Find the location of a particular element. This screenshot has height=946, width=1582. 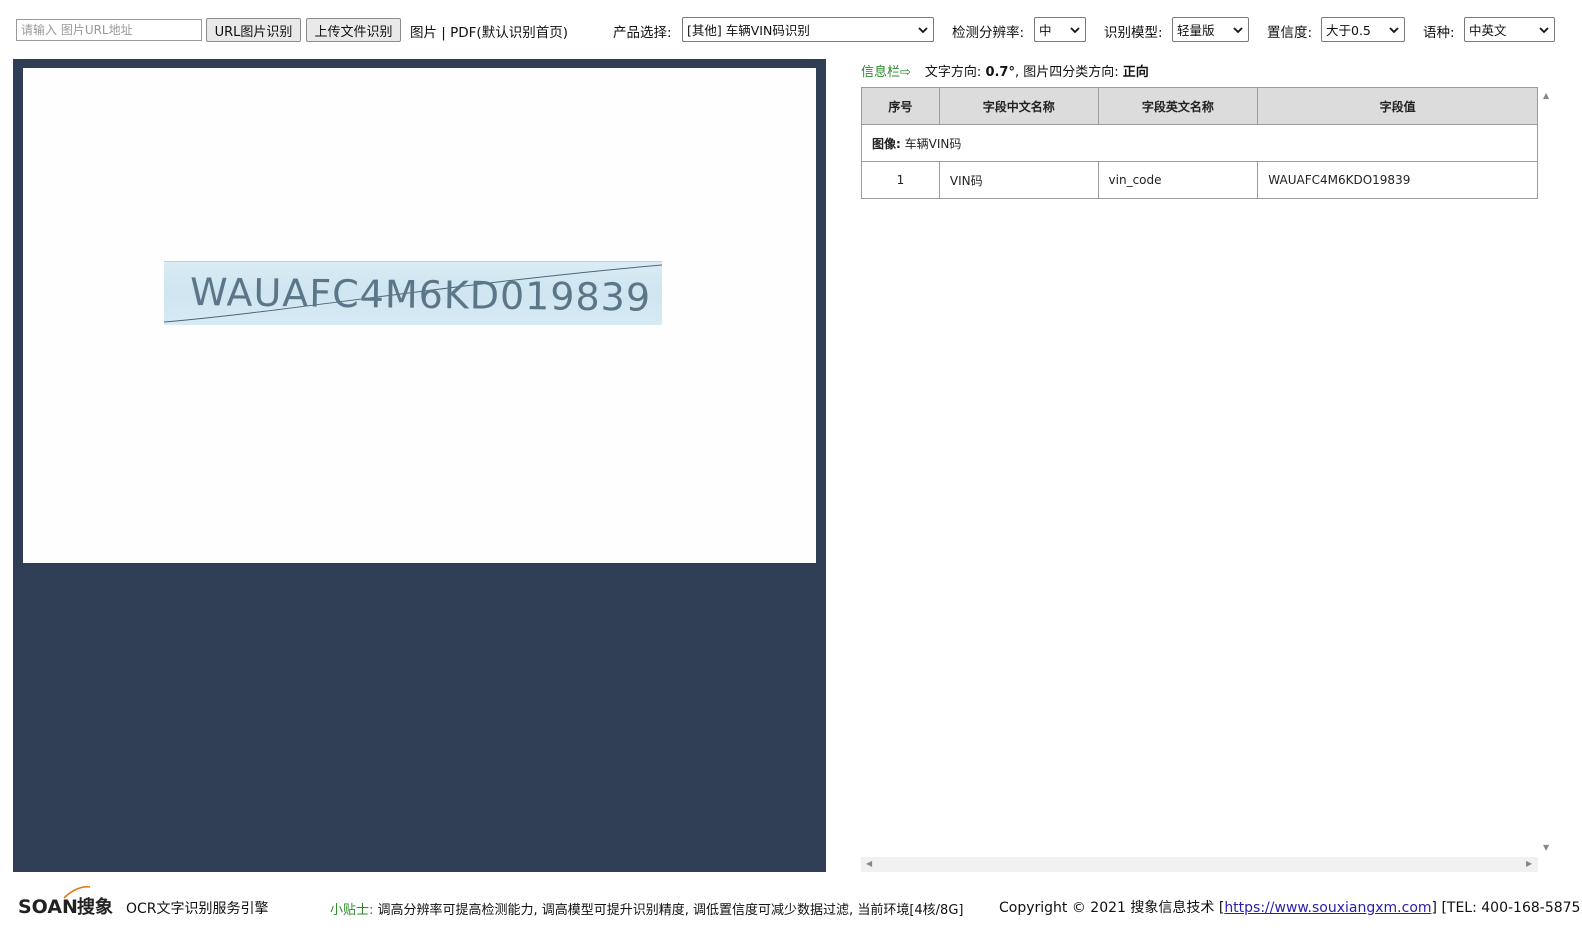

group-value: 车辆VIN码 is located at coordinates (933, 143).